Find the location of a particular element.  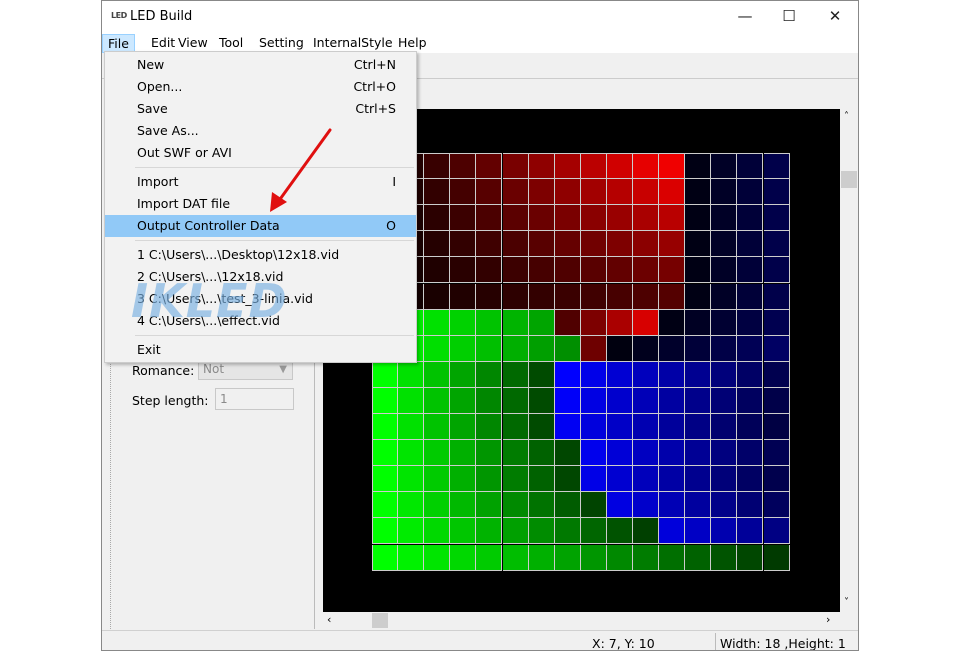

annotation-arrow is located at coordinates (301, 170).